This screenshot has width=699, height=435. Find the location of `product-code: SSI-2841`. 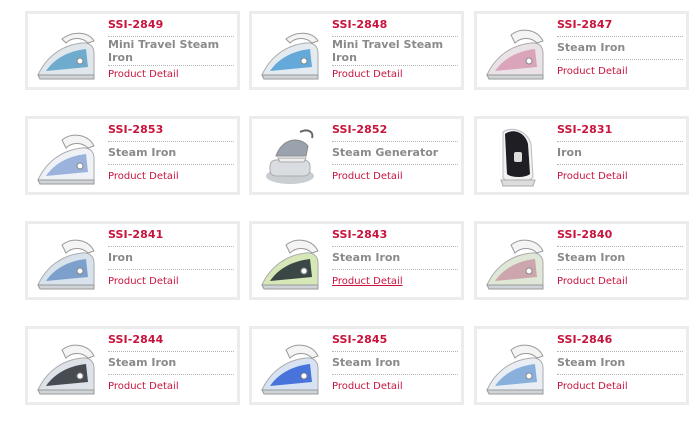

product-code: SSI-2841 is located at coordinates (136, 234).